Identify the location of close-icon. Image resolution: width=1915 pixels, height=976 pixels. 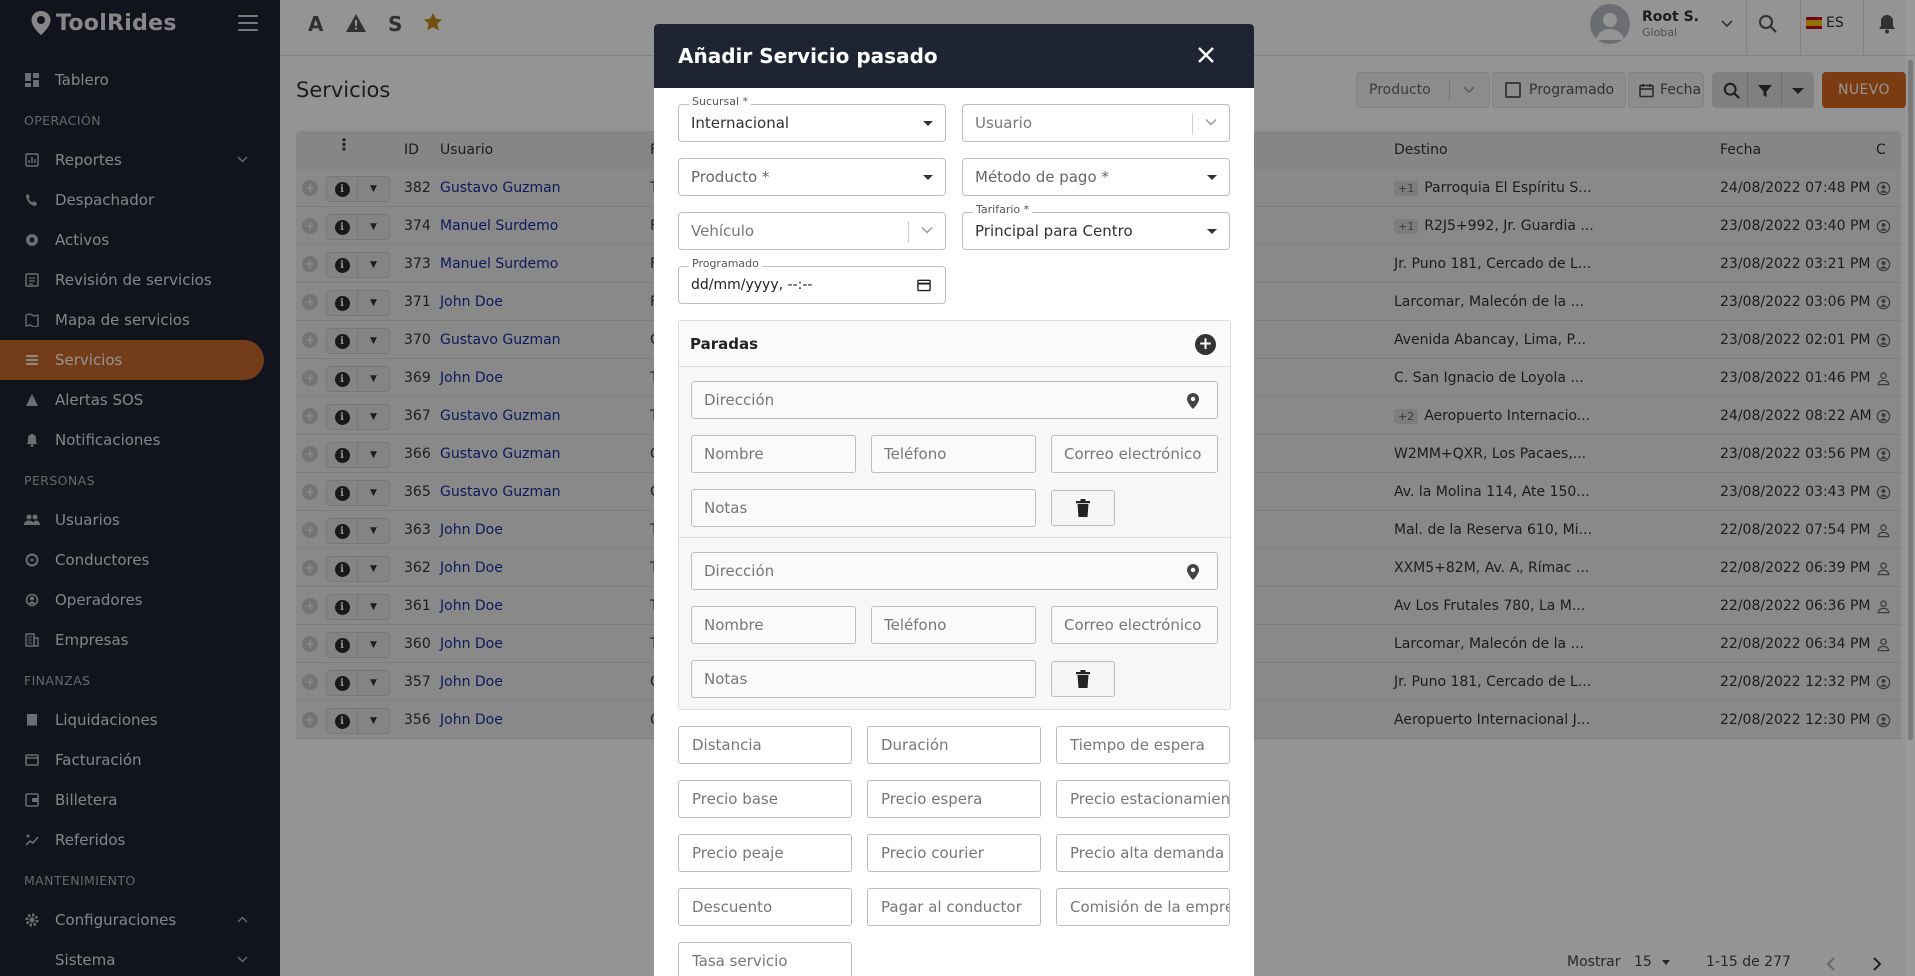
(1206, 55).